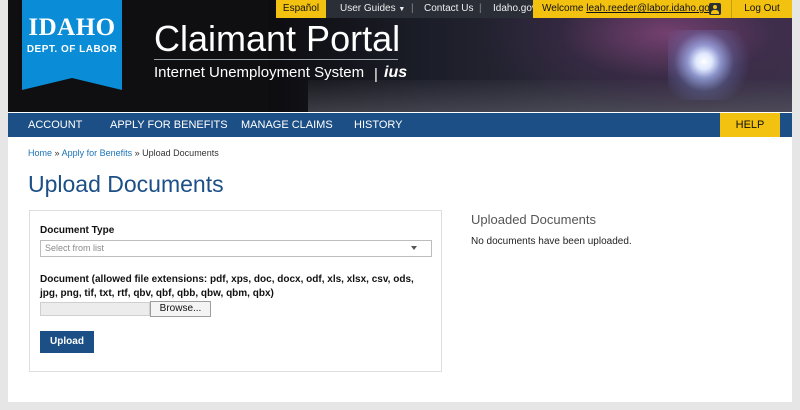  I want to click on logo-dept-text: DEPT. OF LABOR, so click(72, 49).